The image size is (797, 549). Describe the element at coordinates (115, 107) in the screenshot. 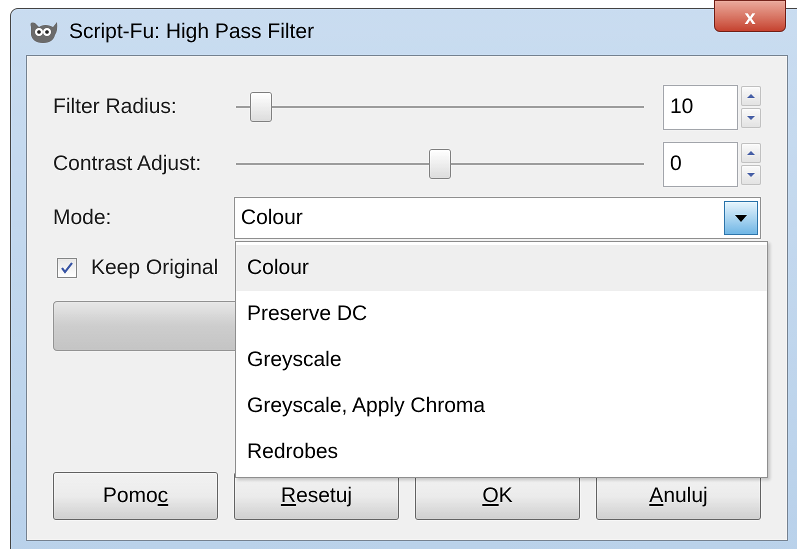

I see `slider-label: Filter Radius:` at that location.